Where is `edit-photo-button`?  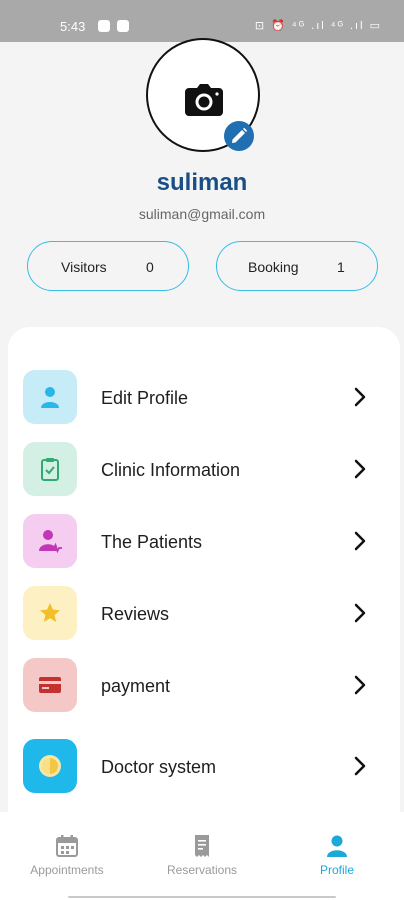 edit-photo-button is located at coordinates (239, 136).